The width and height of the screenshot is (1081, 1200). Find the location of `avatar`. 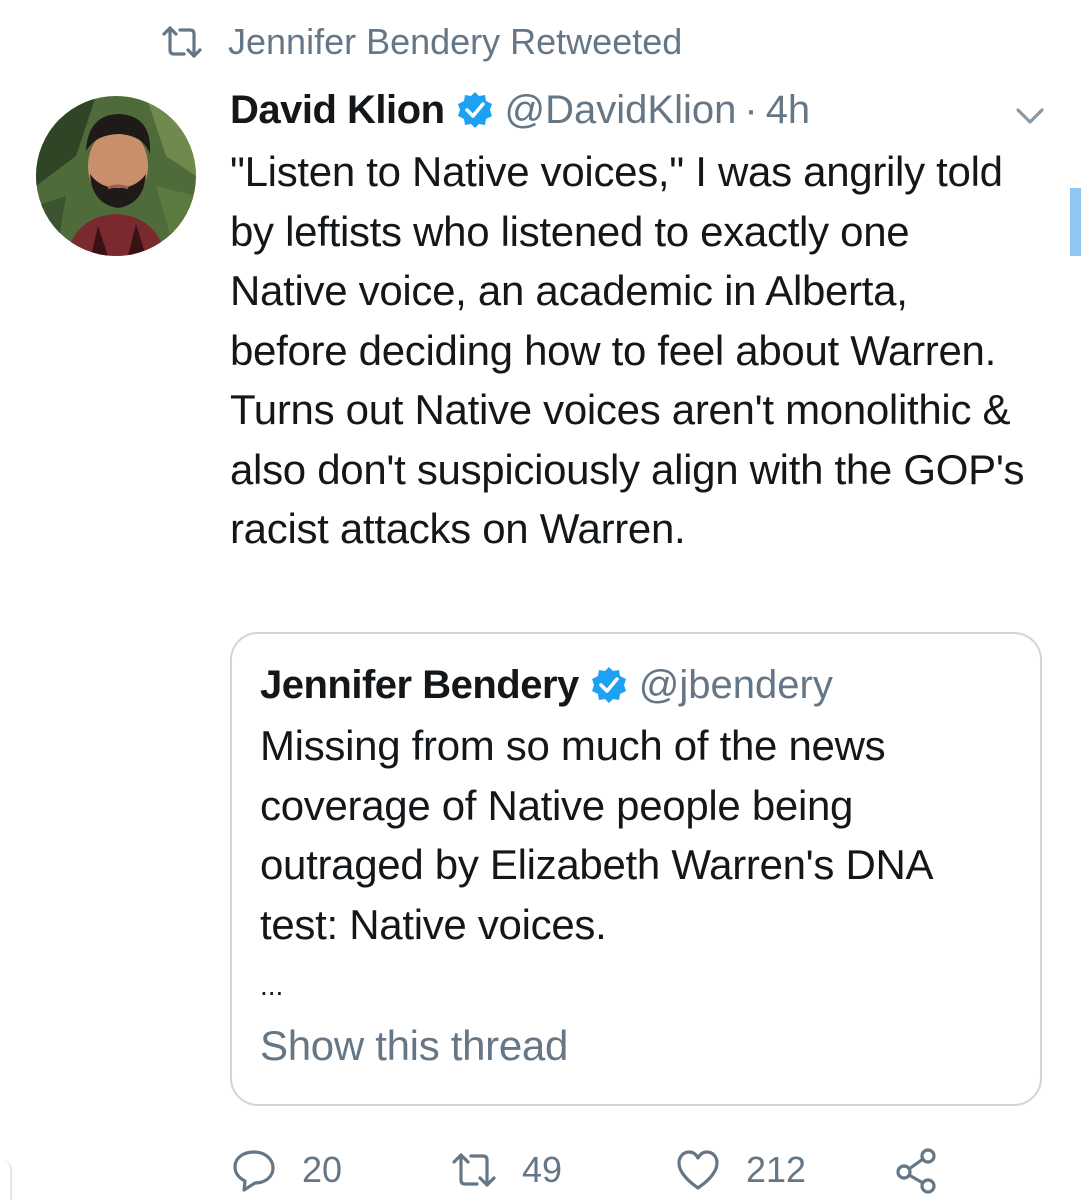

avatar is located at coordinates (116, 176).